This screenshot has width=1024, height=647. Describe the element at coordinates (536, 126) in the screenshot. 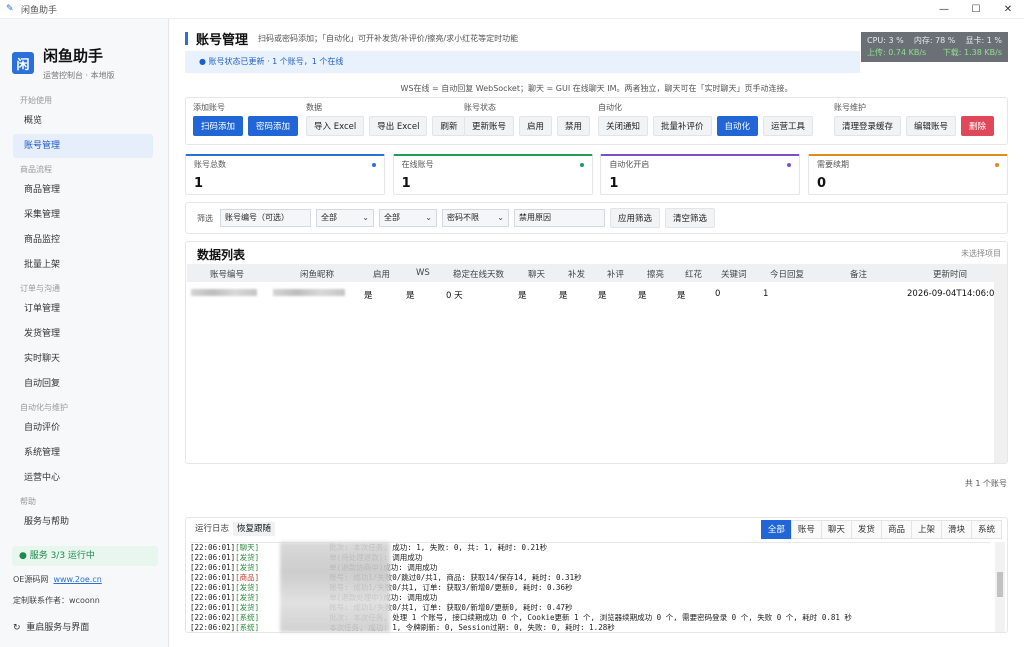

I see `enable-button: 启用` at that location.